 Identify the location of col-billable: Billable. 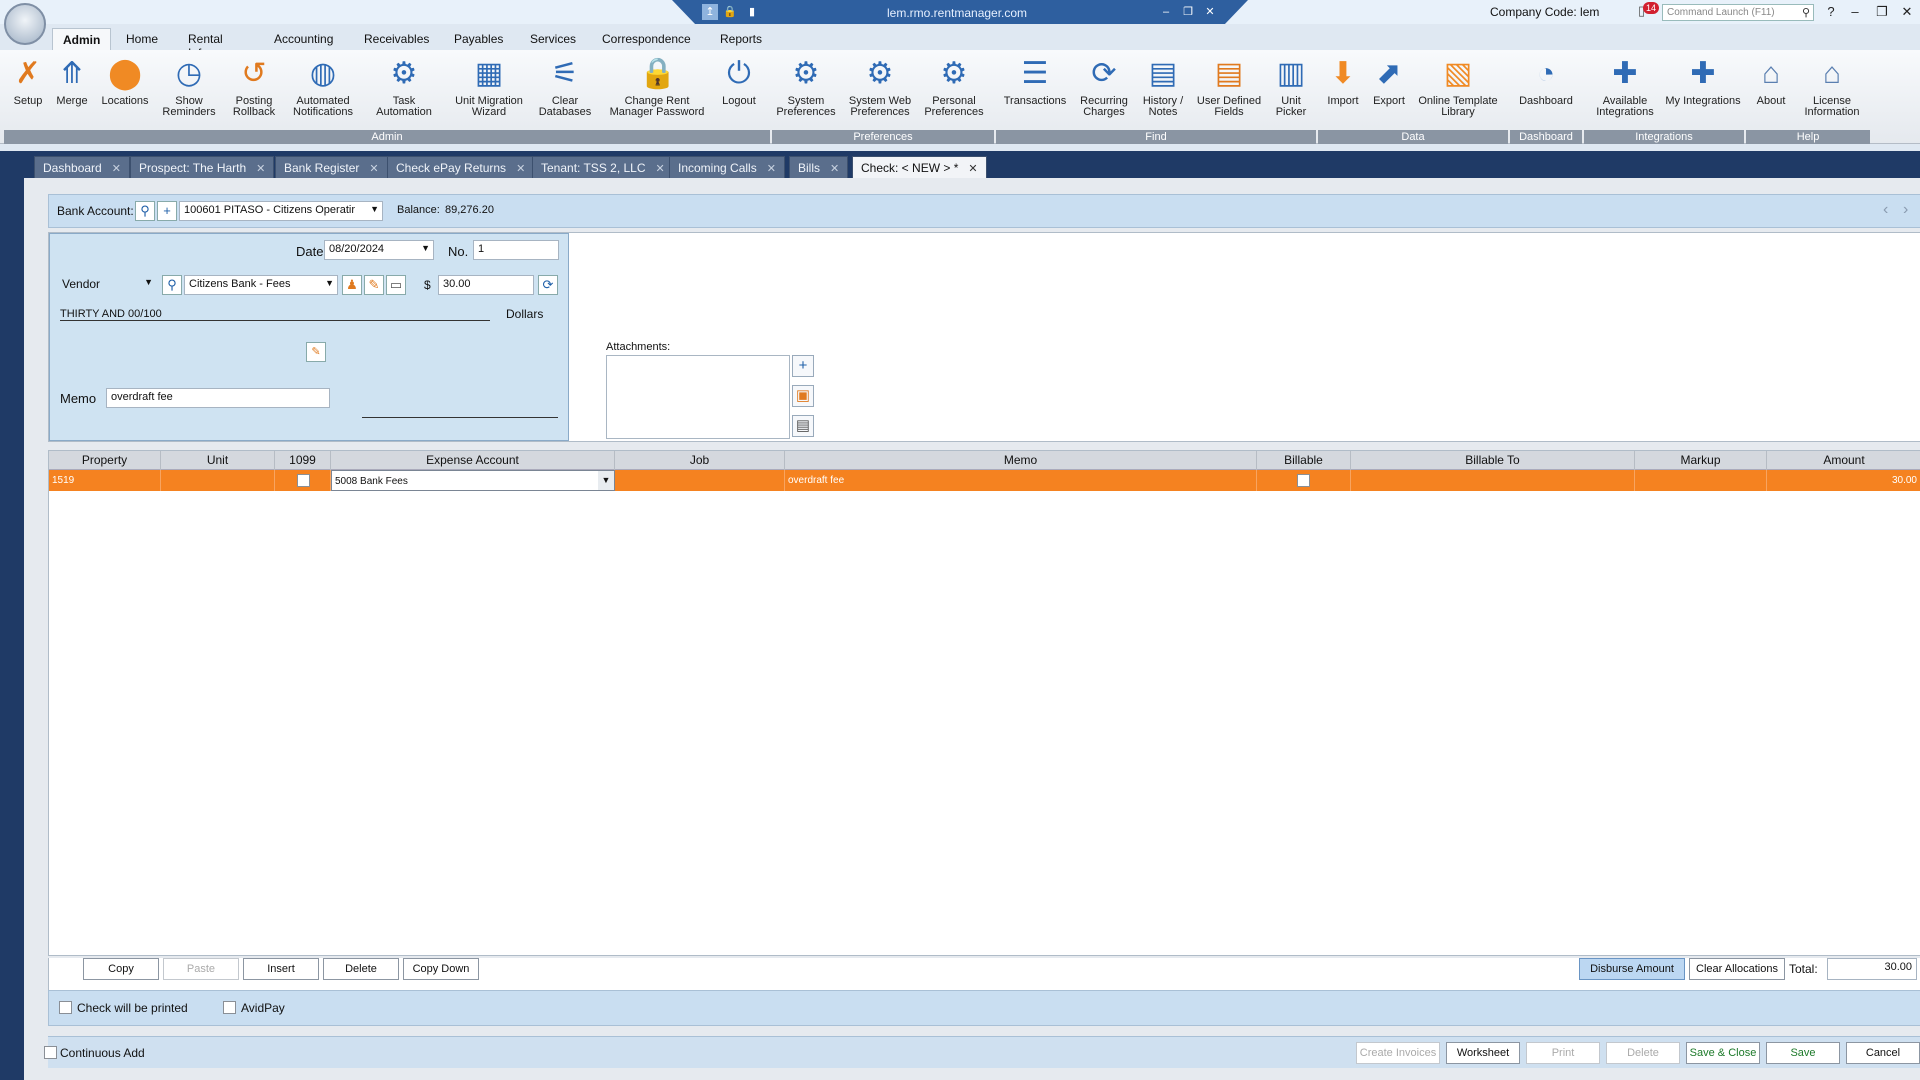
(1304, 460).